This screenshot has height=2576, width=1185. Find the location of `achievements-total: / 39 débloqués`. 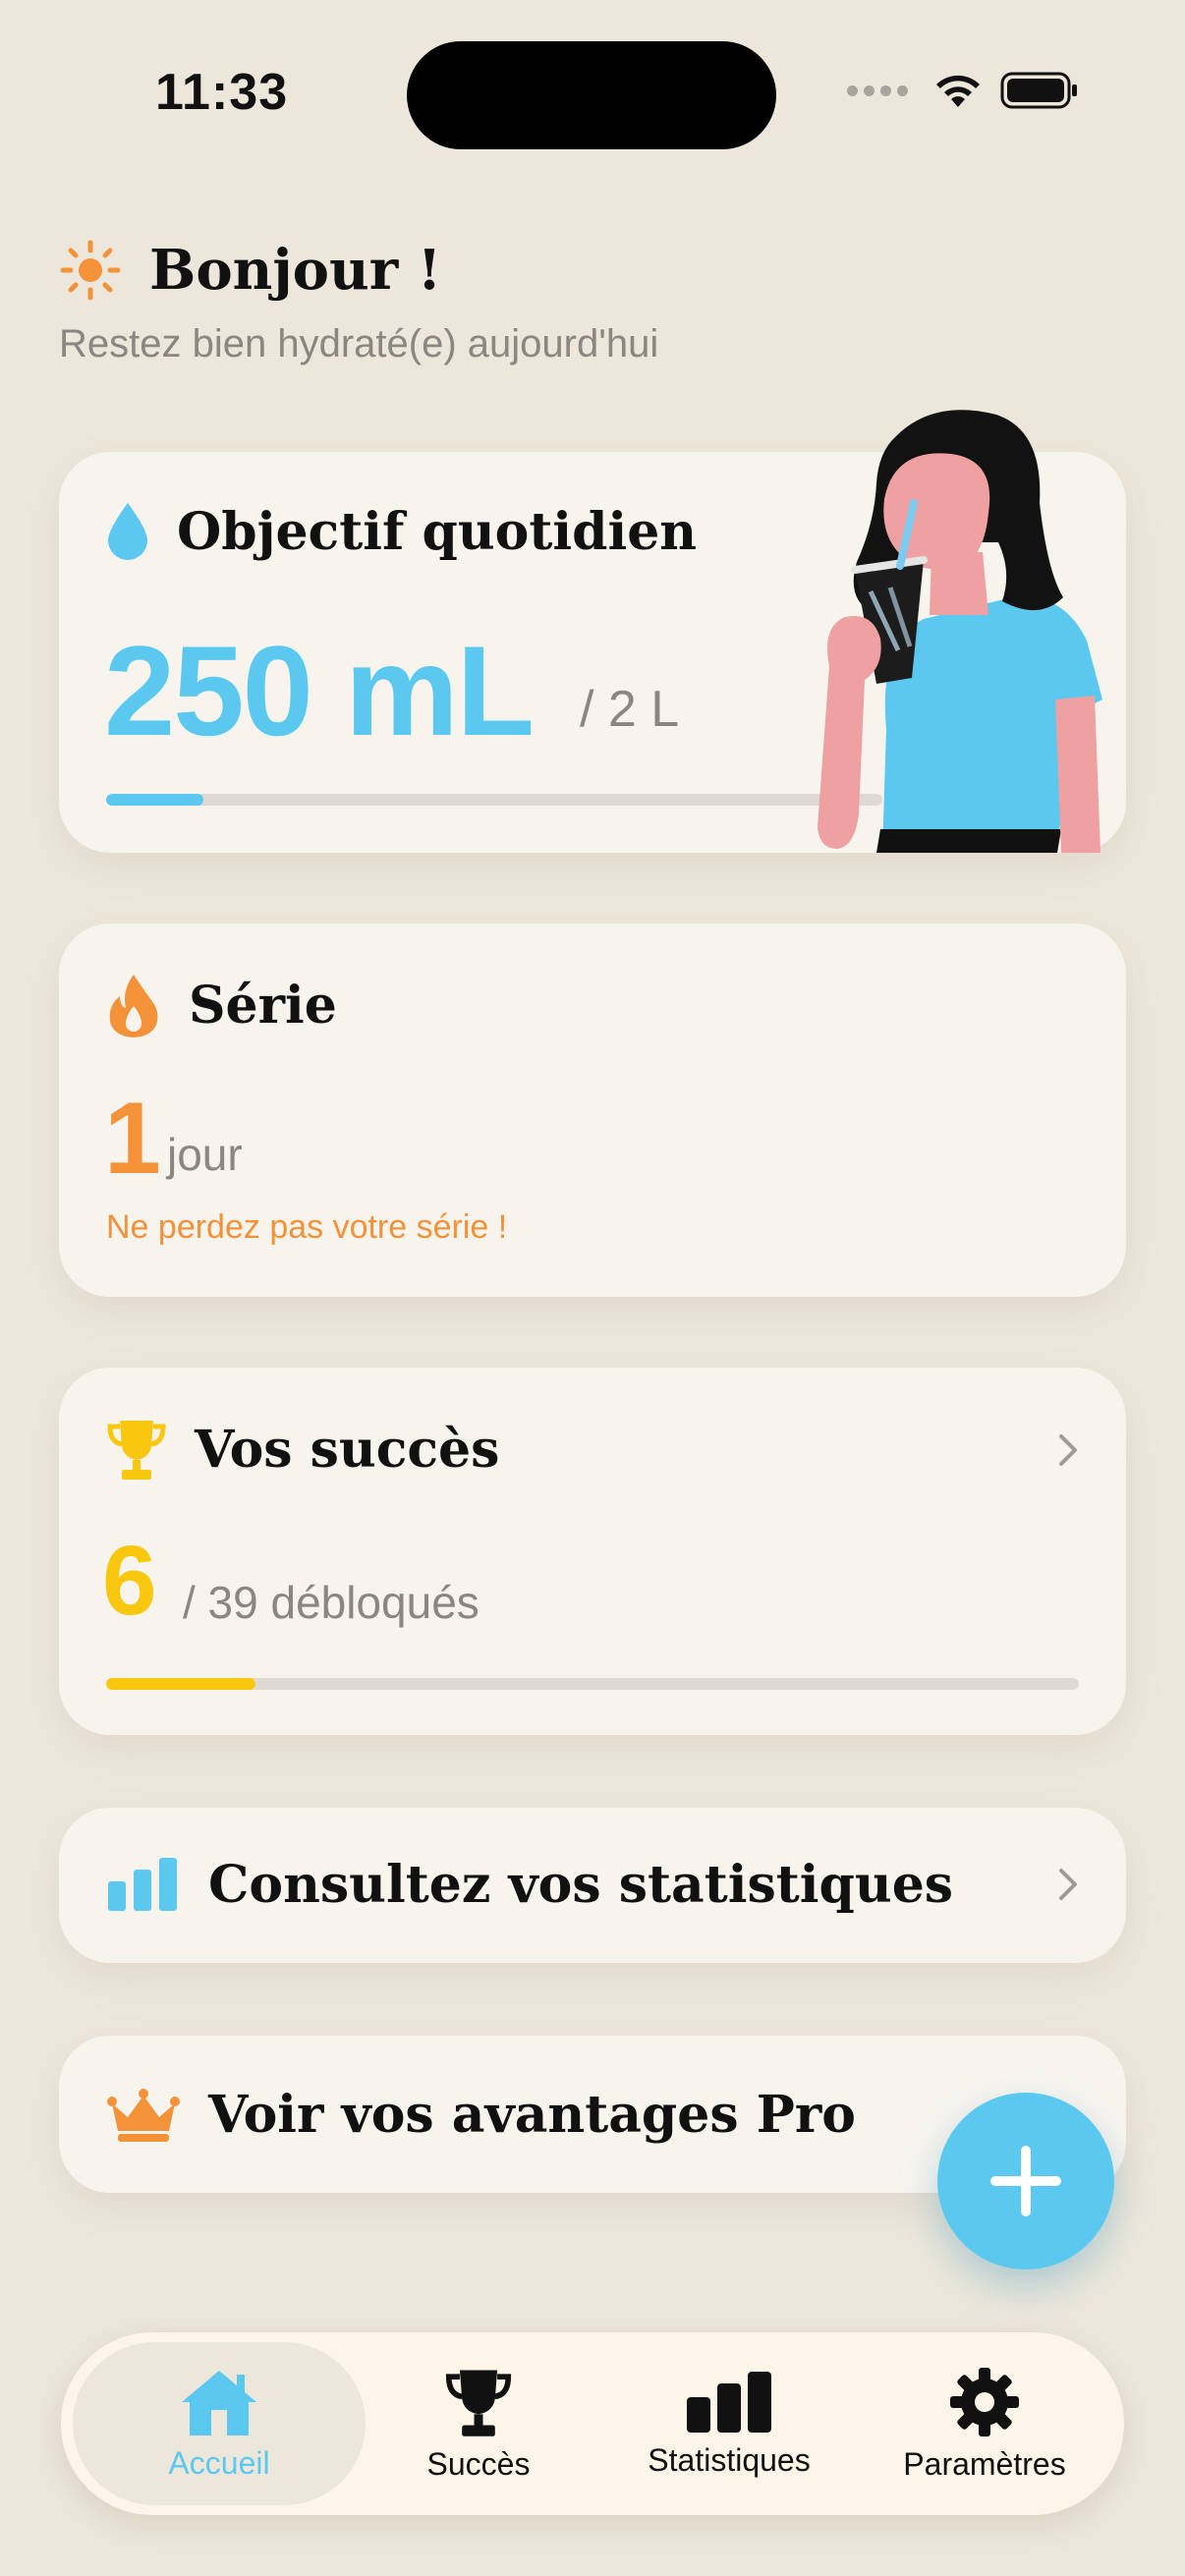

achievements-total: / 39 débloqués is located at coordinates (332, 1602).